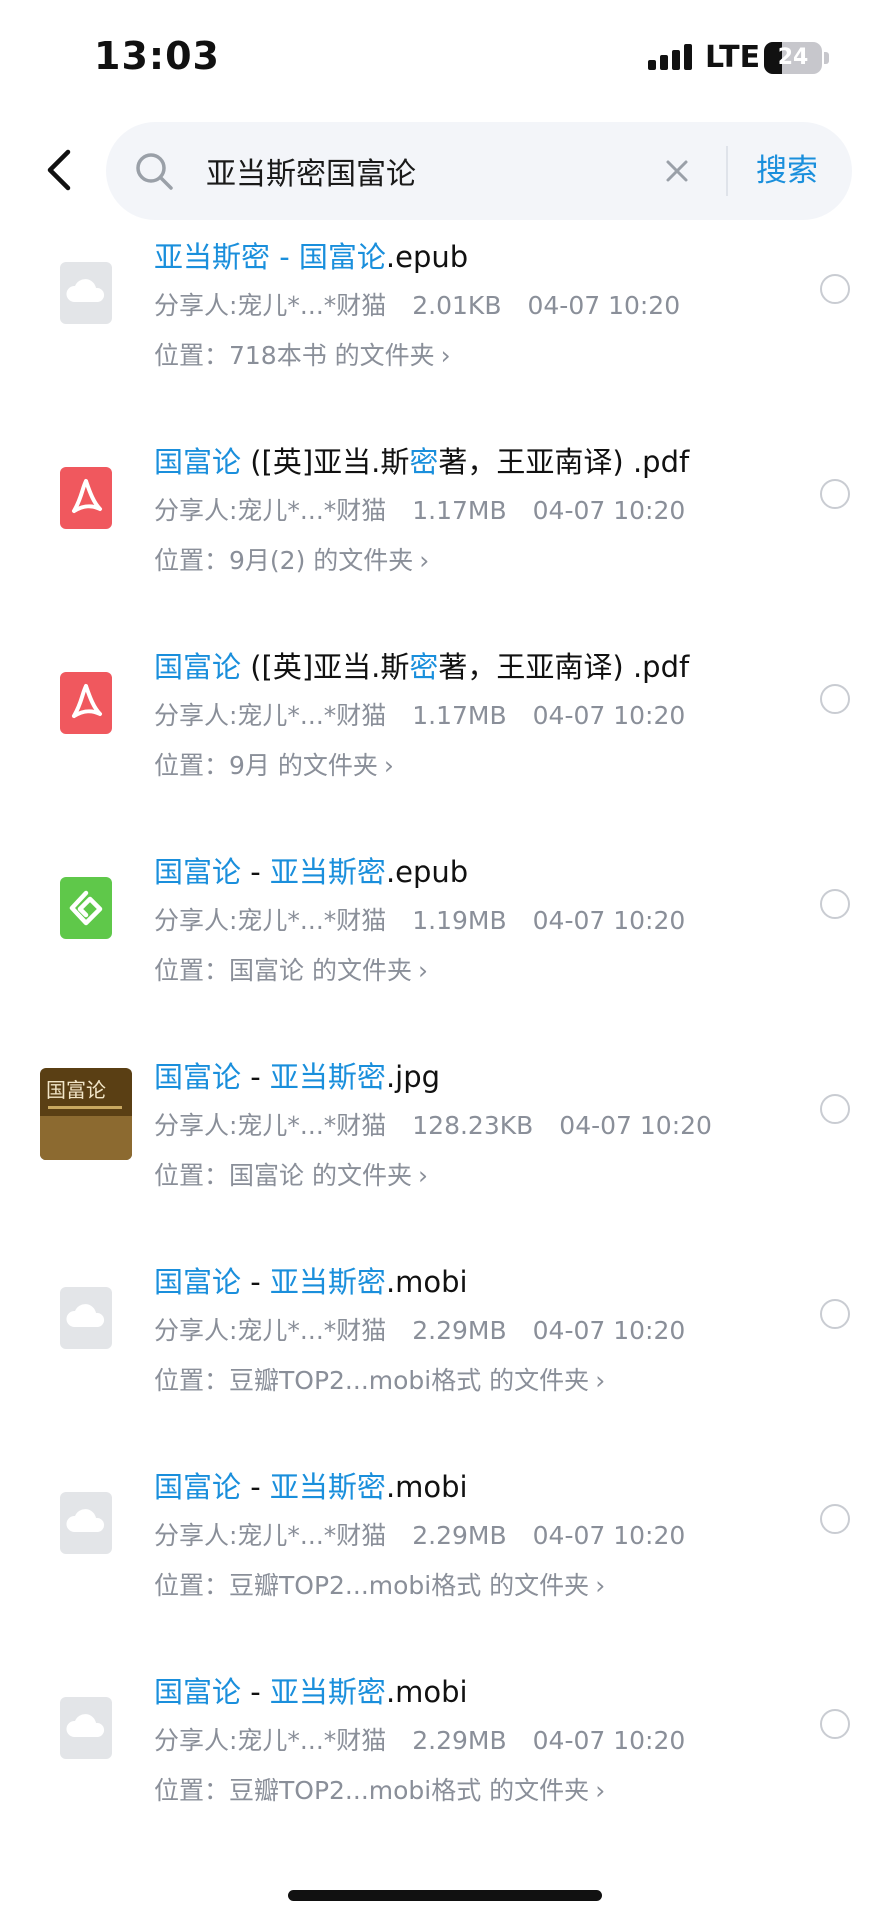 This screenshot has height=1920, width=887. What do you see at coordinates (413, 1077) in the screenshot?
I see `file-title-part: .jpg` at bounding box center [413, 1077].